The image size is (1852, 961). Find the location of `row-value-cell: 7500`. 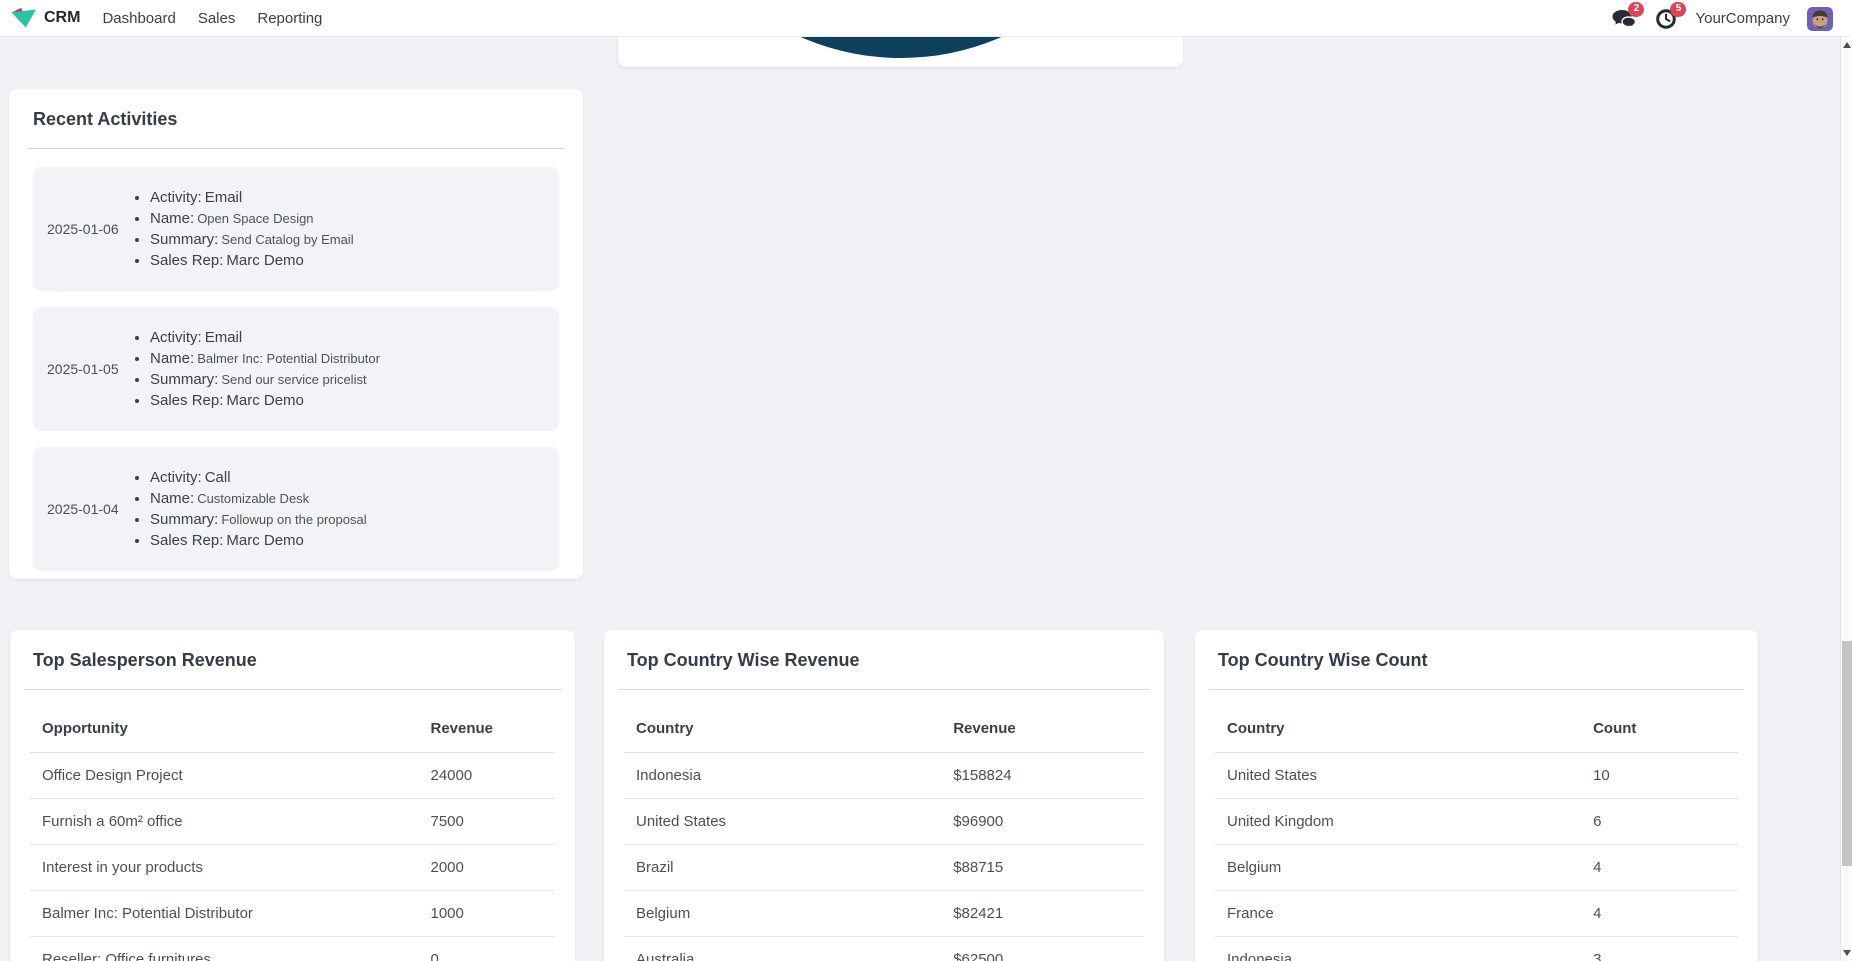

row-value-cell: 7500 is located at coordinates (486, 821).